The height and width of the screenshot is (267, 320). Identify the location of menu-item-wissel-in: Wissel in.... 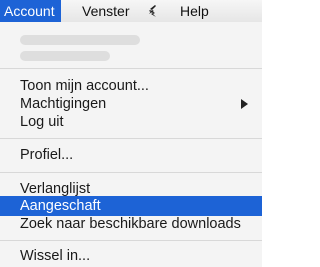
(131, 256).